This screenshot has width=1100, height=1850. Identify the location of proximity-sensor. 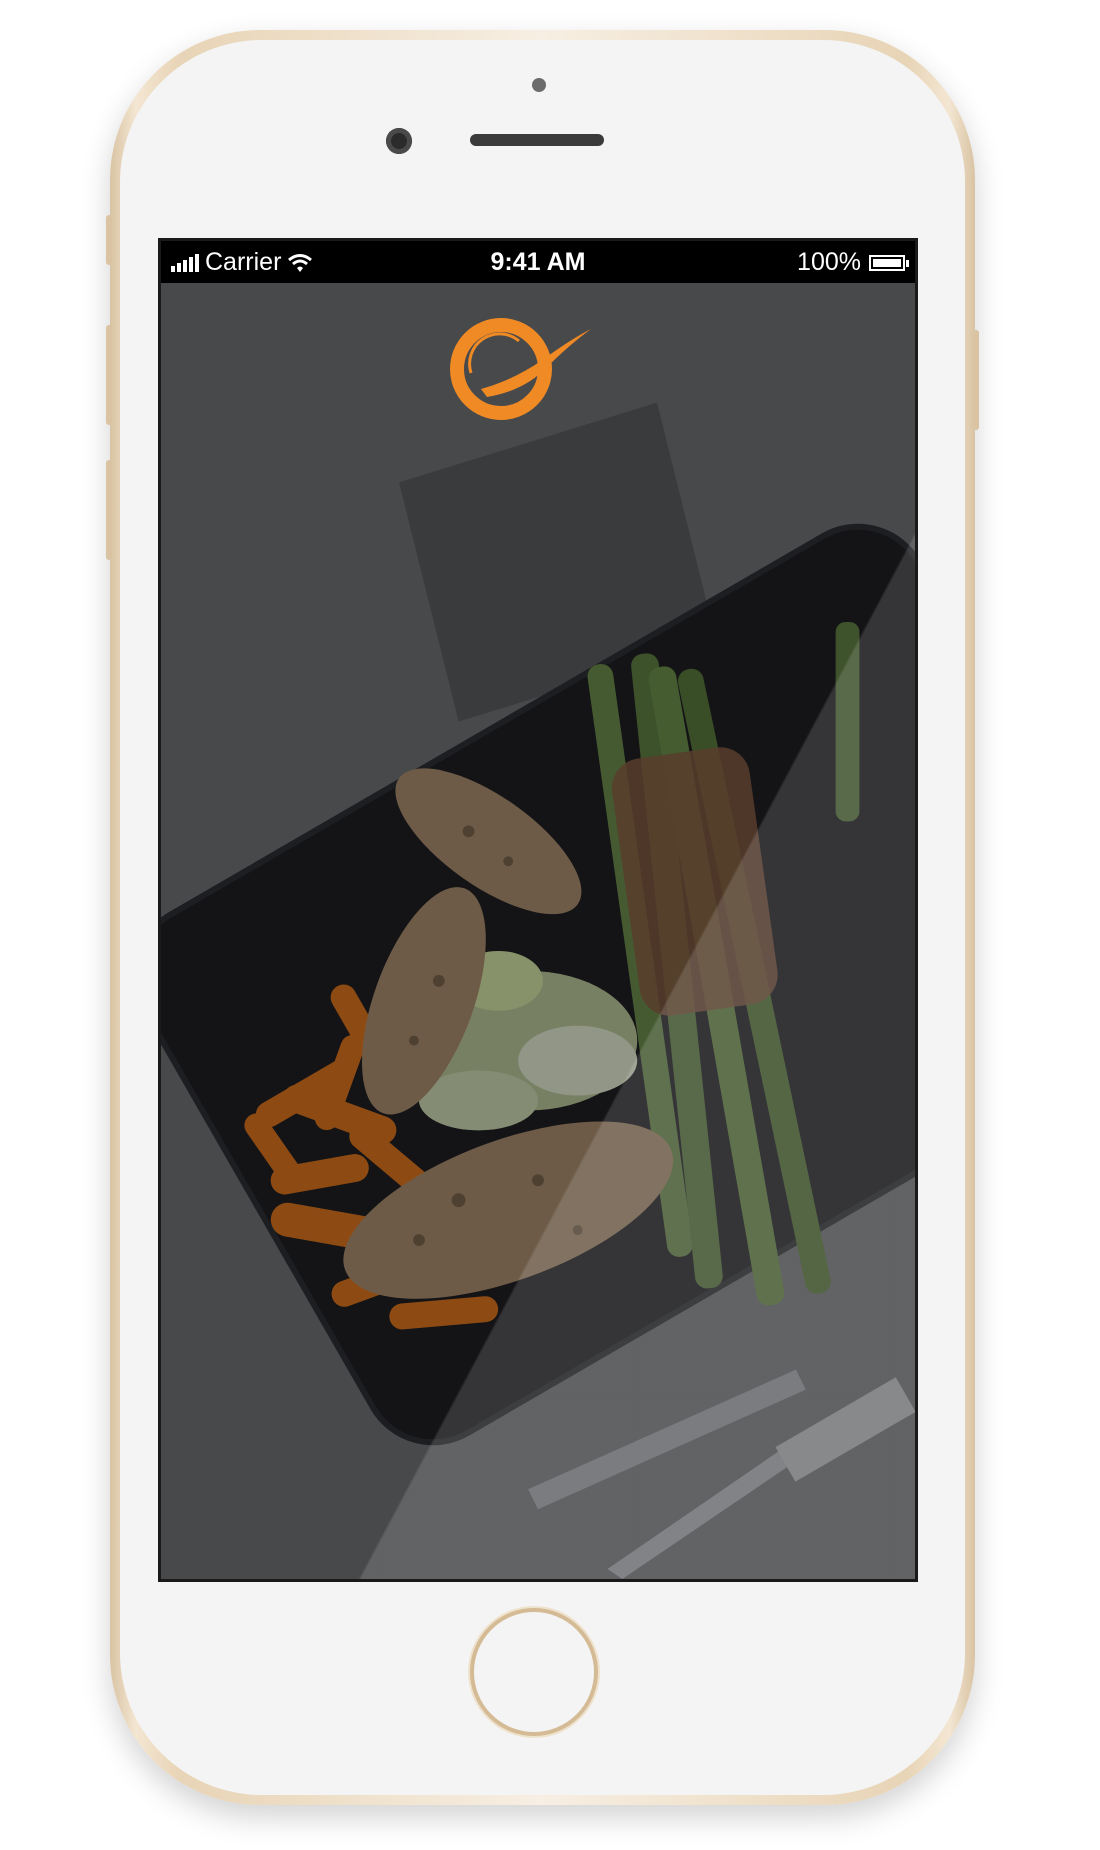
(539, 85).